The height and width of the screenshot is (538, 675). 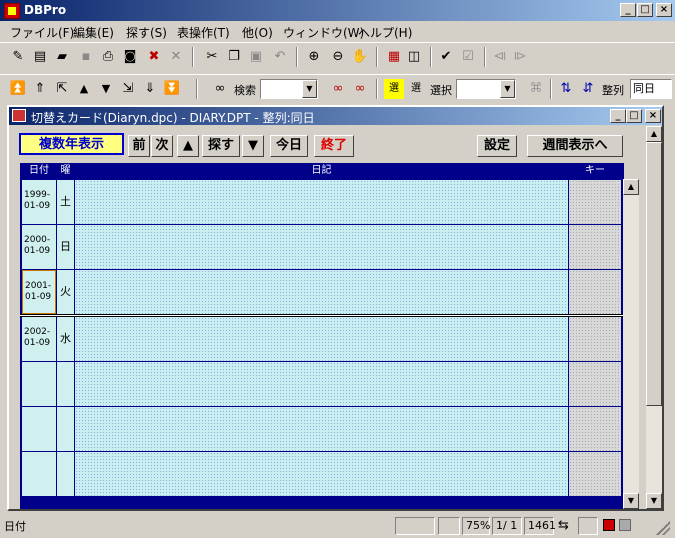 What do you see at coordinates (497, 146) in the screenshot?
I see `settings-button: 設定` at bounding box center [497, 146].